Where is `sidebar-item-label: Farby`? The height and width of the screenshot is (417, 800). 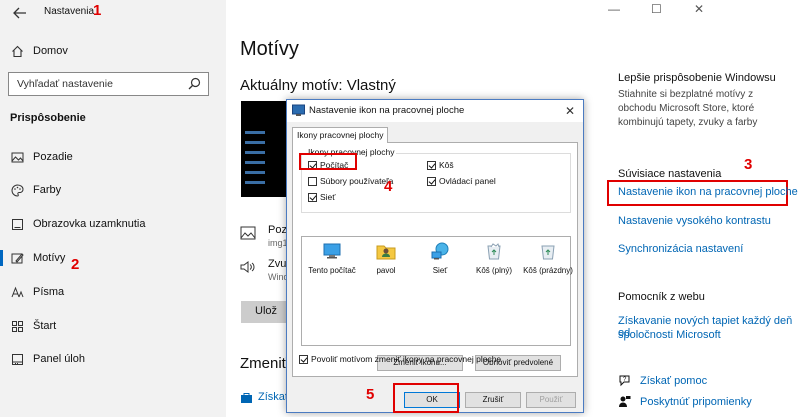 sidebar-item-label: Farby is located at coordinates (47, 190).